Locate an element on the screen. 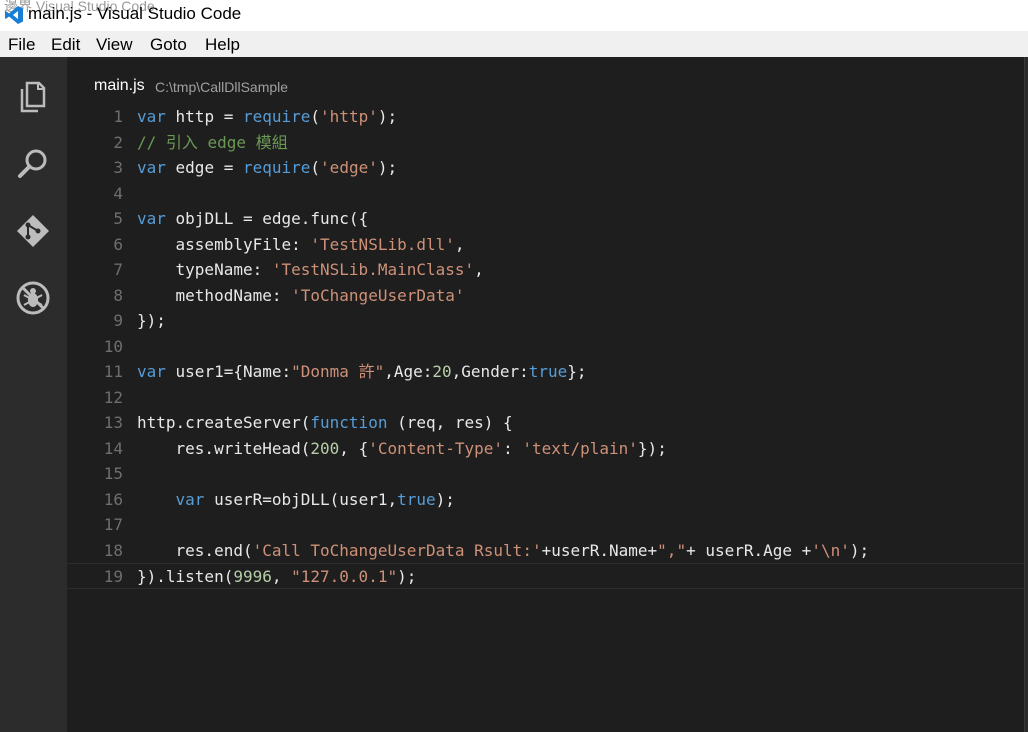  line-number: 17 is located at coordinates (113, 524).